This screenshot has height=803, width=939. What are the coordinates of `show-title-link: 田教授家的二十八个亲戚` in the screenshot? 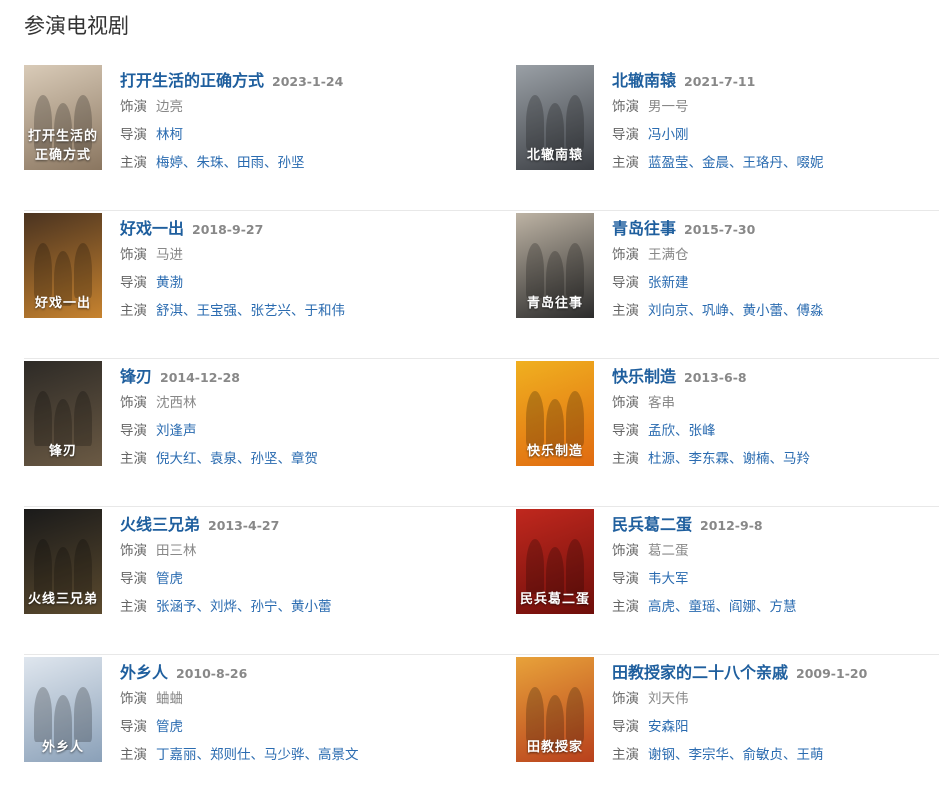 It's located at (700, 671).